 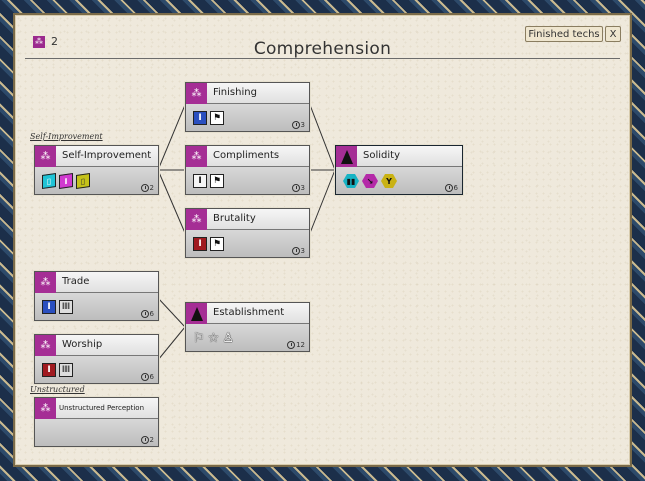 I want to click on pink-hex-icon: ↘, so click(x=370, y=181).